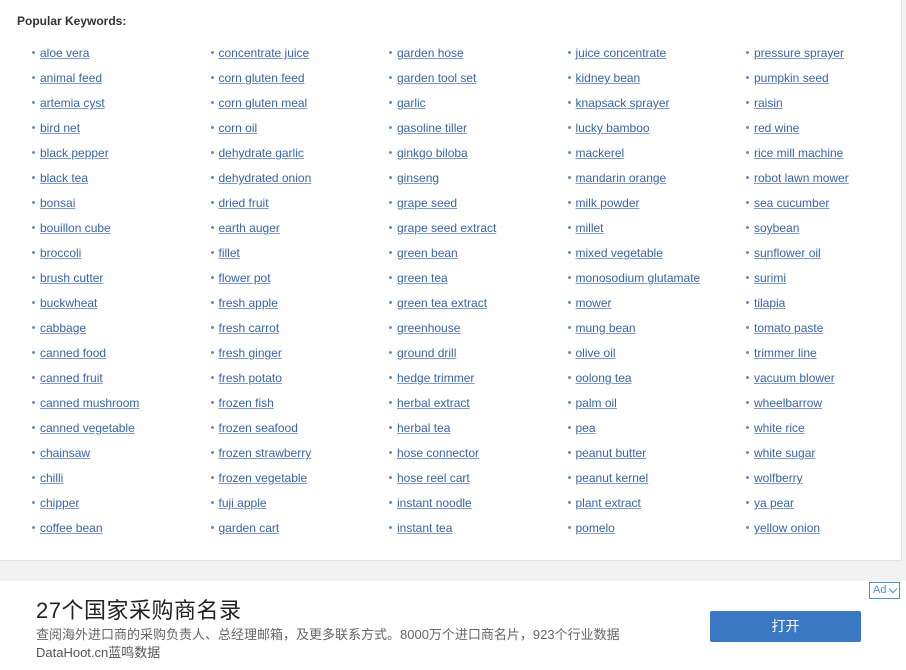 The height and width of the screenshot is (670, 906). Describe the element at coordinates (774, 503) in the screenshot. I see `keyword-link: ya pear` at that location.